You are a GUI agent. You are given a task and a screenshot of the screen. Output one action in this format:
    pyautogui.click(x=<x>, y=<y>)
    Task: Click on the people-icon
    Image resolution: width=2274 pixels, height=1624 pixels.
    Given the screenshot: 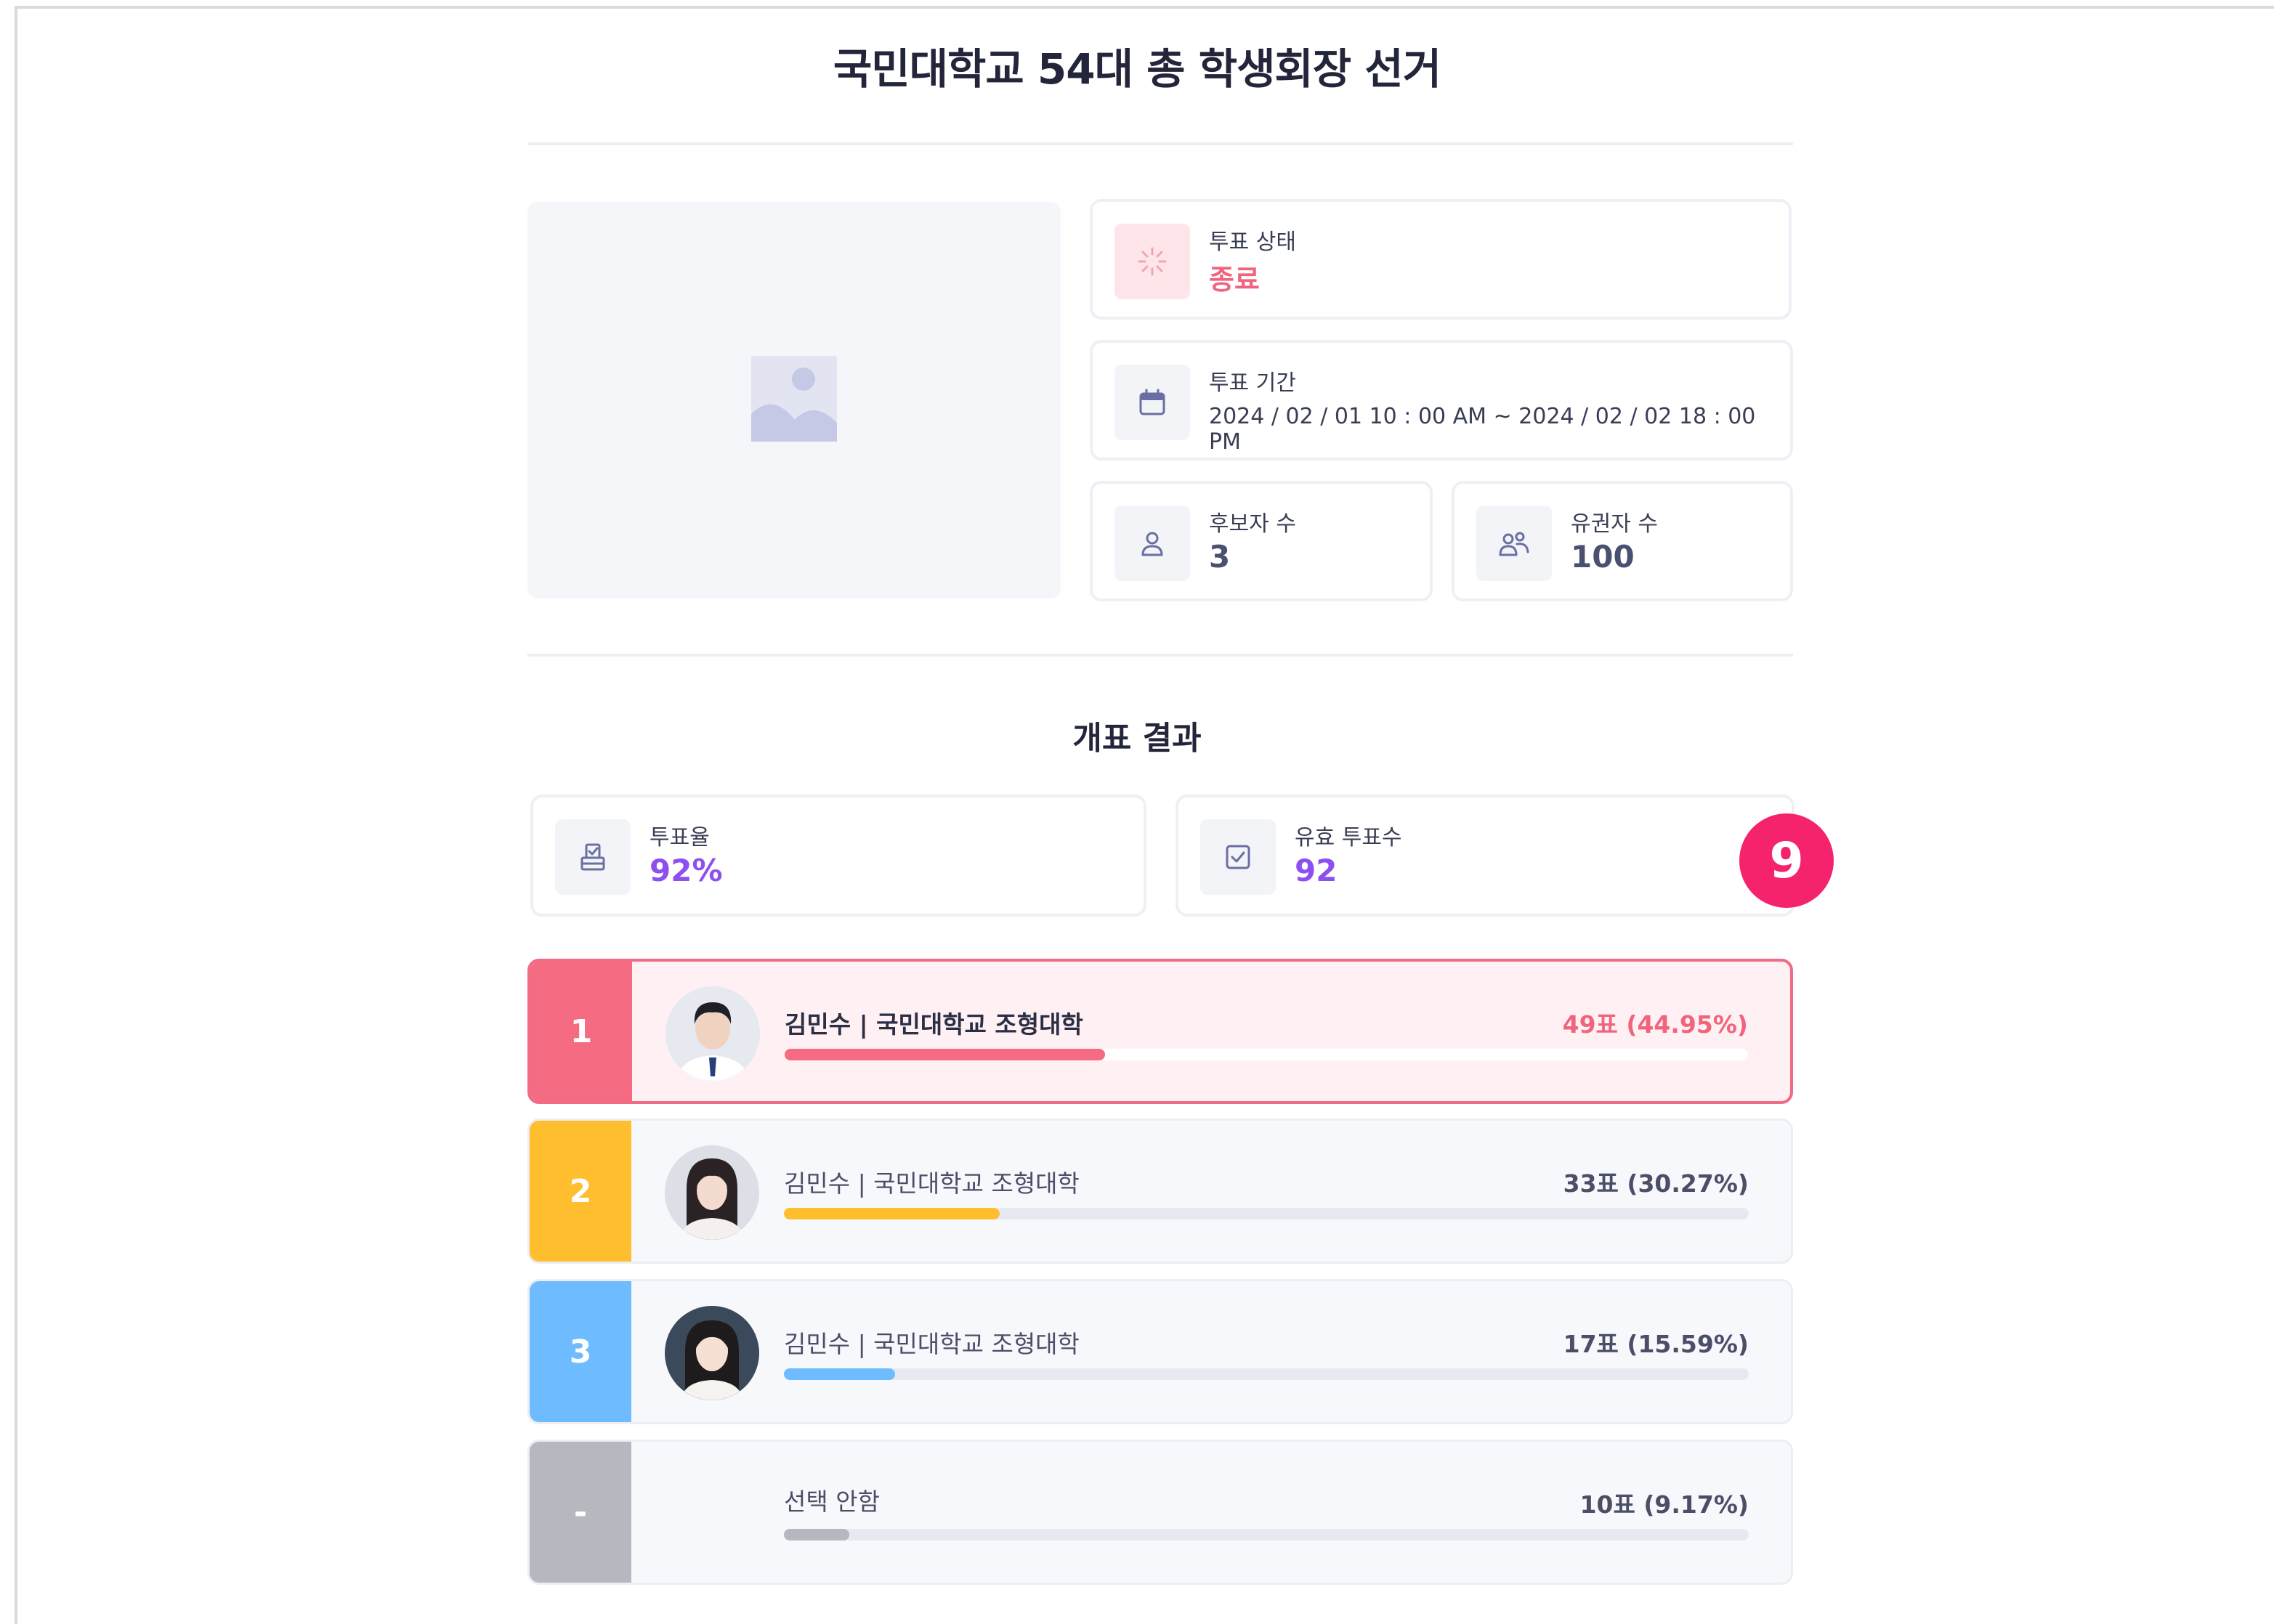 What is the action you would take?
    pyautogui.click(x=1514, y=543)
    